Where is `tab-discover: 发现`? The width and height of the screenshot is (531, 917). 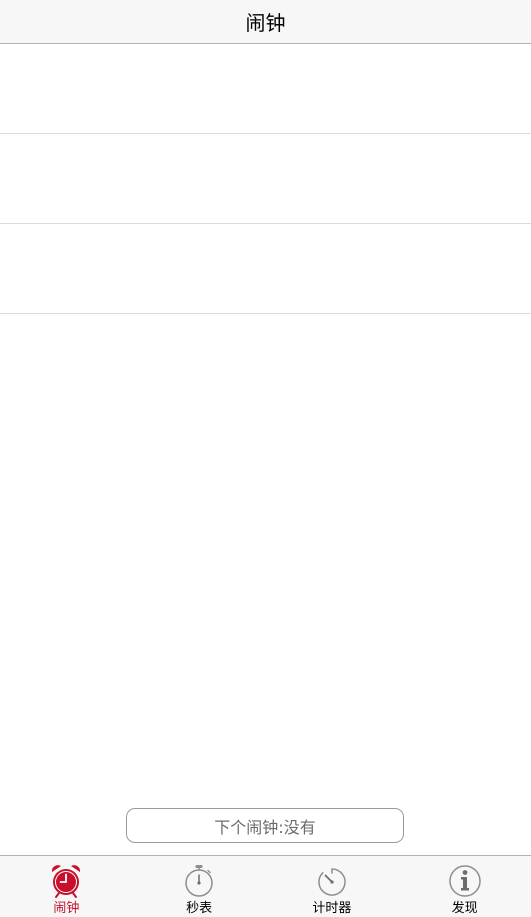
tab-discover: 发现 is located at coordinates (464, 886).